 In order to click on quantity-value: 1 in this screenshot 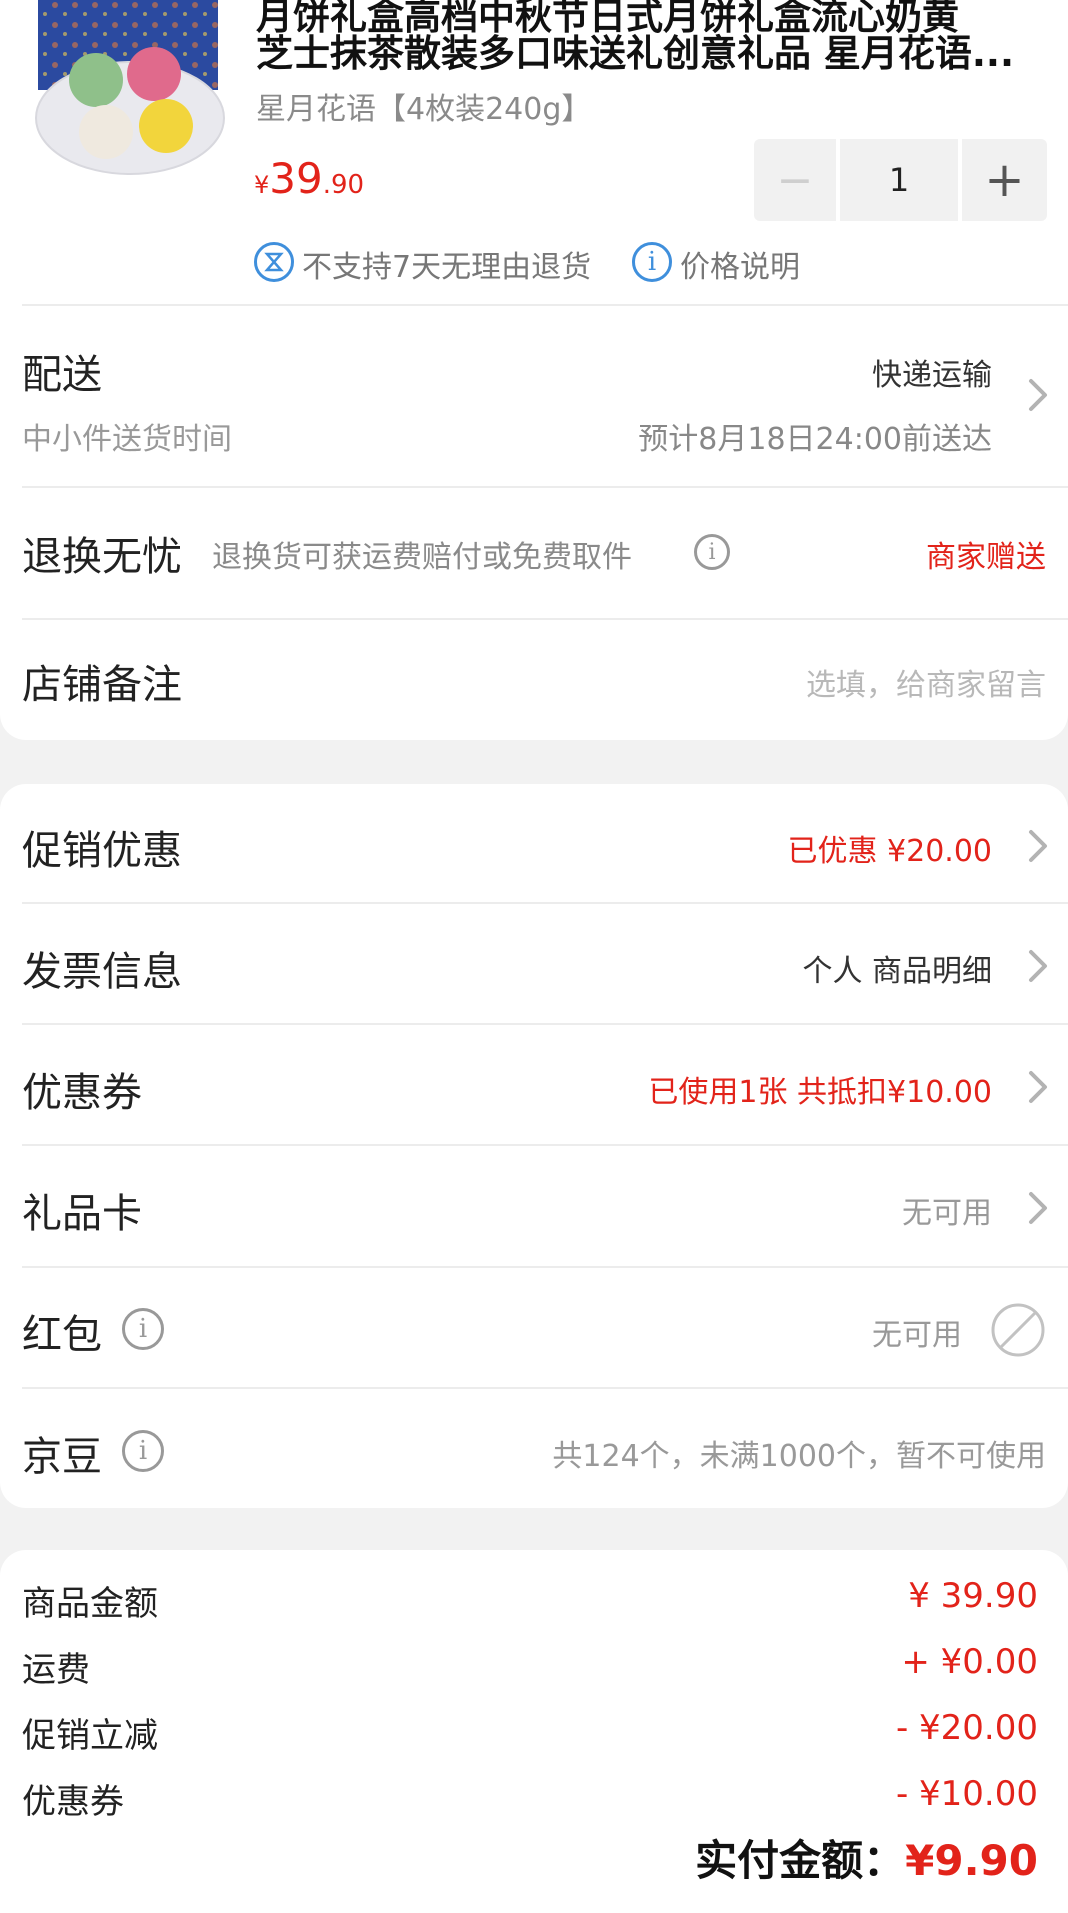, I will do `click(899, 180)`.